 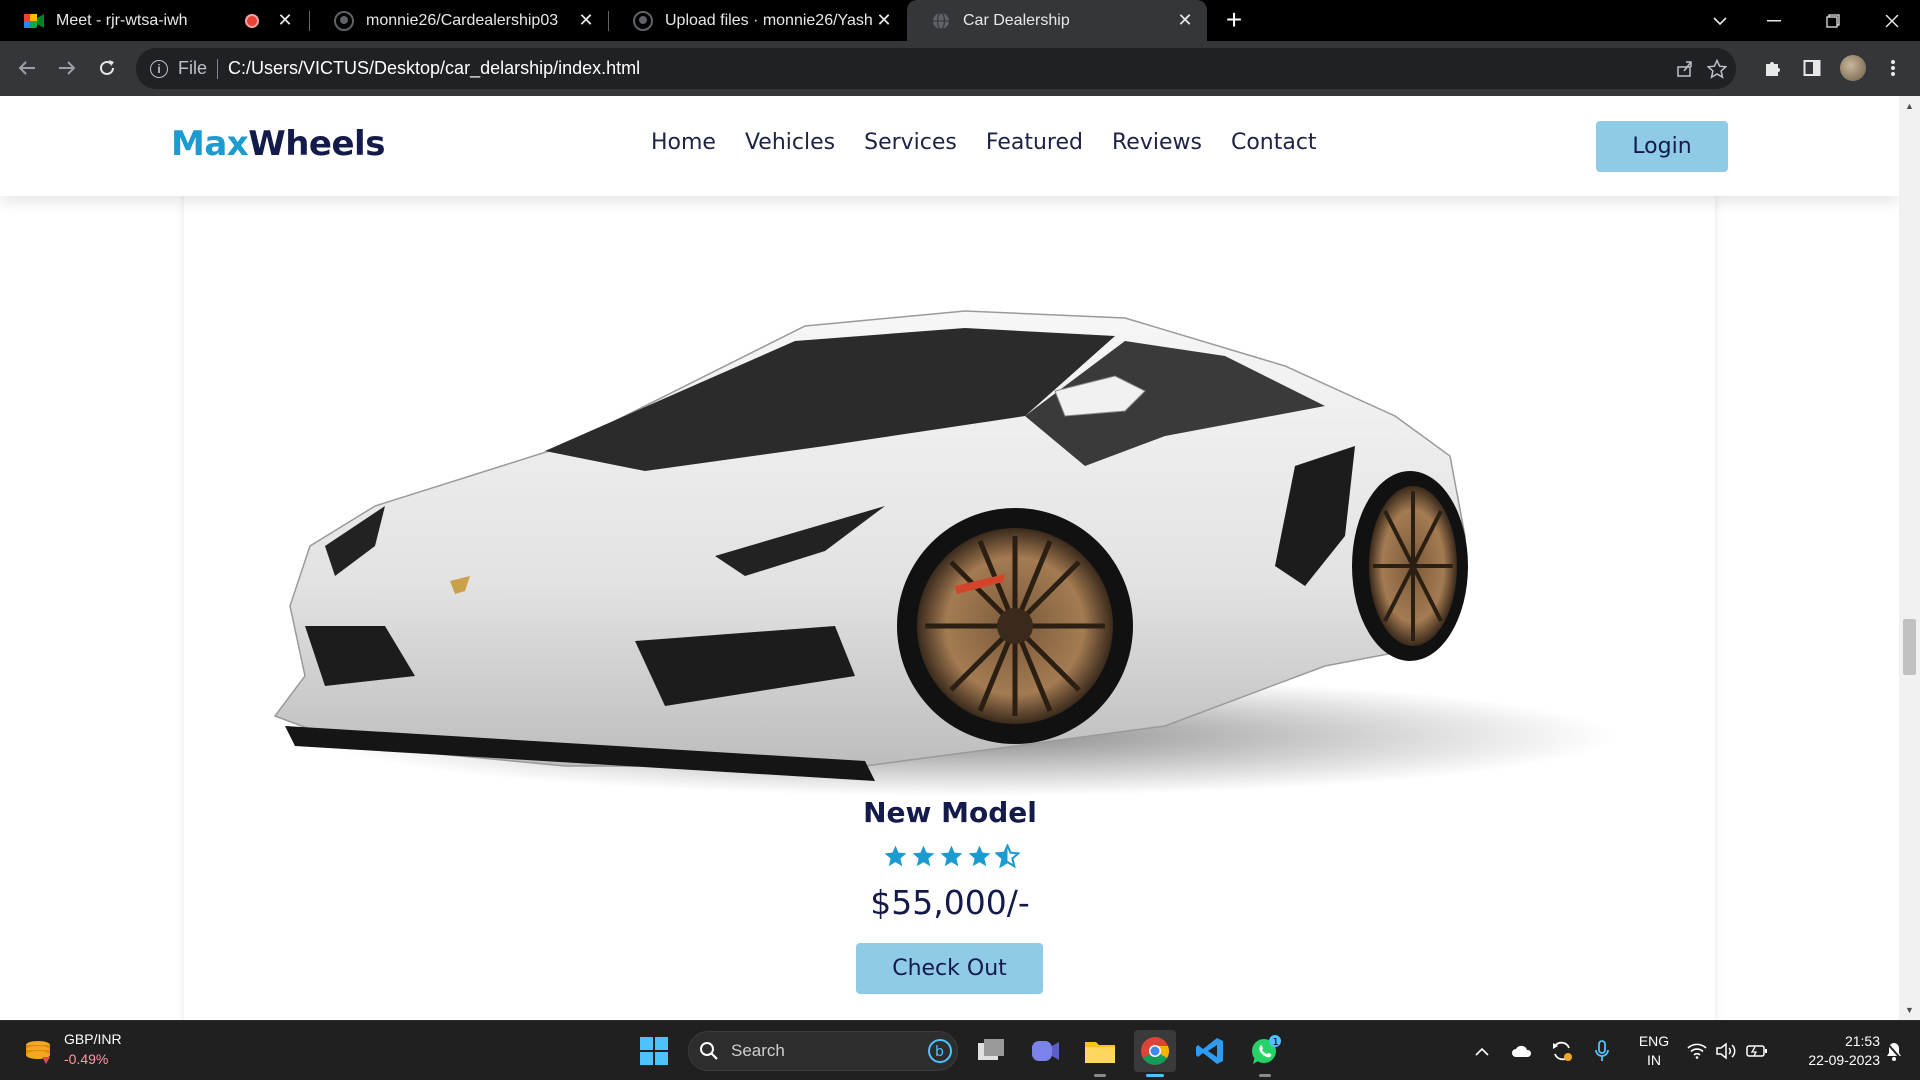 What do you see at coordinates (1812, 68) in the screenshot?
I see `side-panel-icon` at bounding box center [1812, 68].